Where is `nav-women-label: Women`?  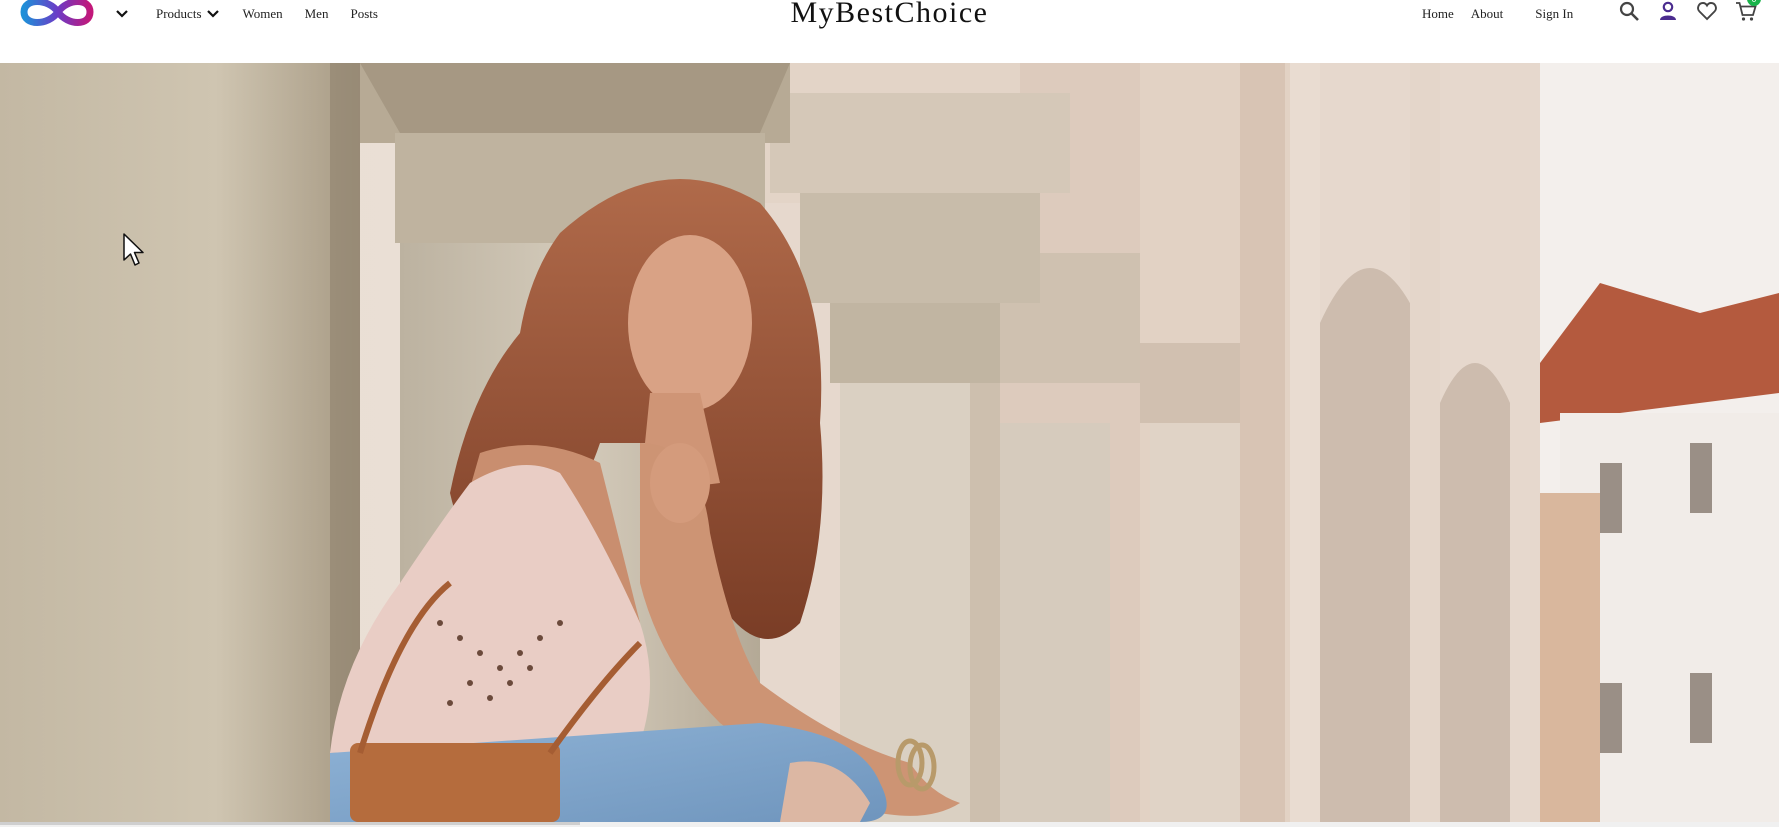 nav-women-label: Women is located at coordinates (262, 13).